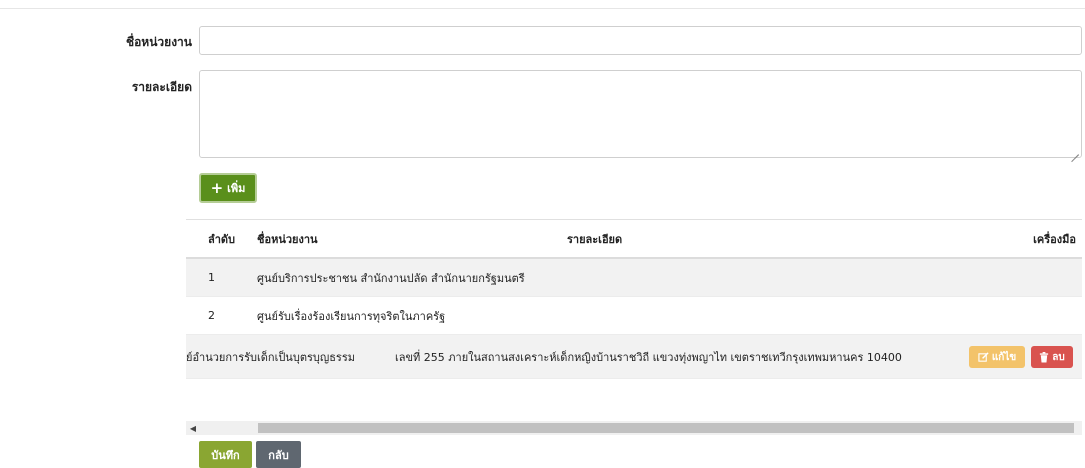  Describe the element at coordinates (1058, 357) in the screenshot. I see `delete-label: ลบ` at that location.